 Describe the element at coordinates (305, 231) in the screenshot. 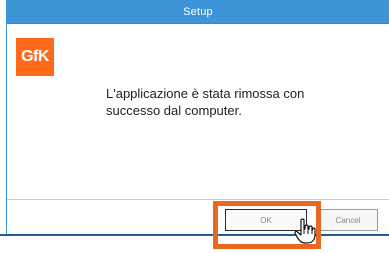

I see `hand-pointer-icon` at that location.